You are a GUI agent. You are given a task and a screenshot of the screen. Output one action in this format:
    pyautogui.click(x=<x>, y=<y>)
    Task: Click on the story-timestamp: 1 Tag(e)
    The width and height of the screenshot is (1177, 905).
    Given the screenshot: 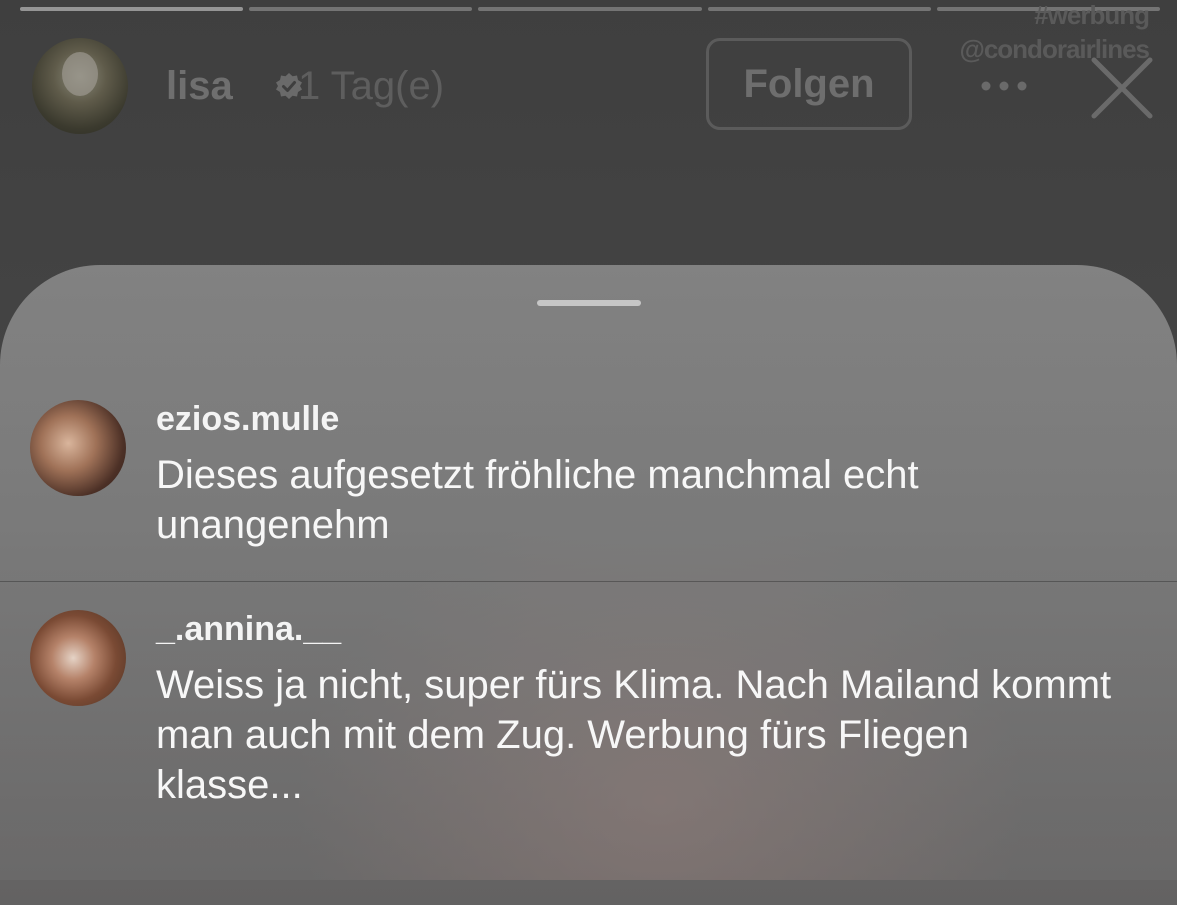 What is the action you would take?
    pyautogui.click(x=371, y=86)
    